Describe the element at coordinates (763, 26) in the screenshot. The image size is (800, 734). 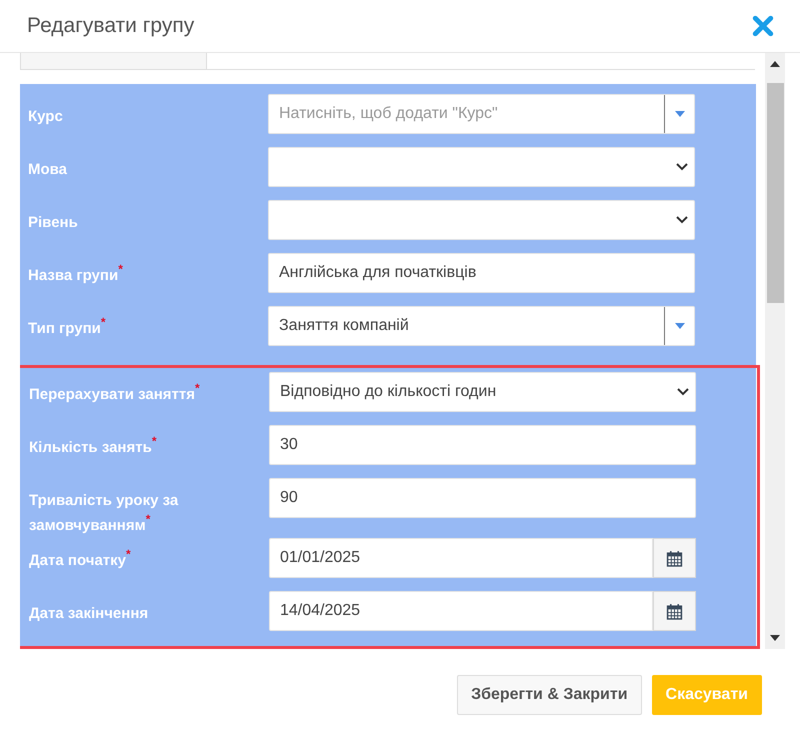
I see `close-icon` at that location.